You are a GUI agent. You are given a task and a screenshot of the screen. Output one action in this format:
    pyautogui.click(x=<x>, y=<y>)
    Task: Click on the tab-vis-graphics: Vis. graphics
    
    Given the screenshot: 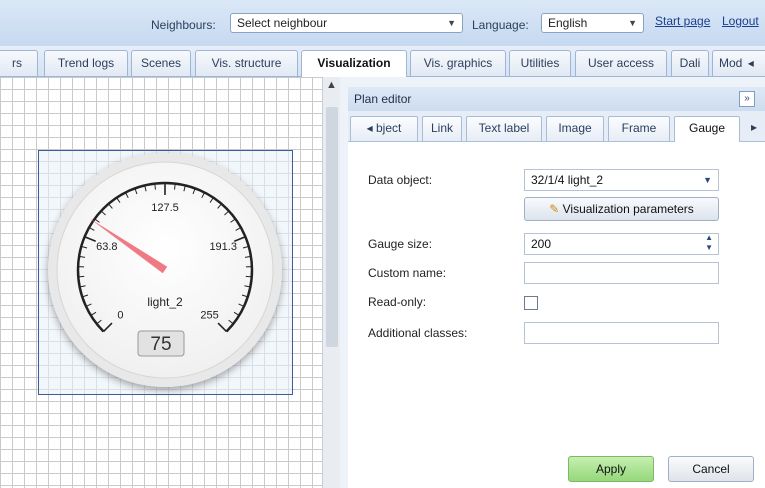 What is the action you would take?
    pyautogui.click(x=458, y=63)
    